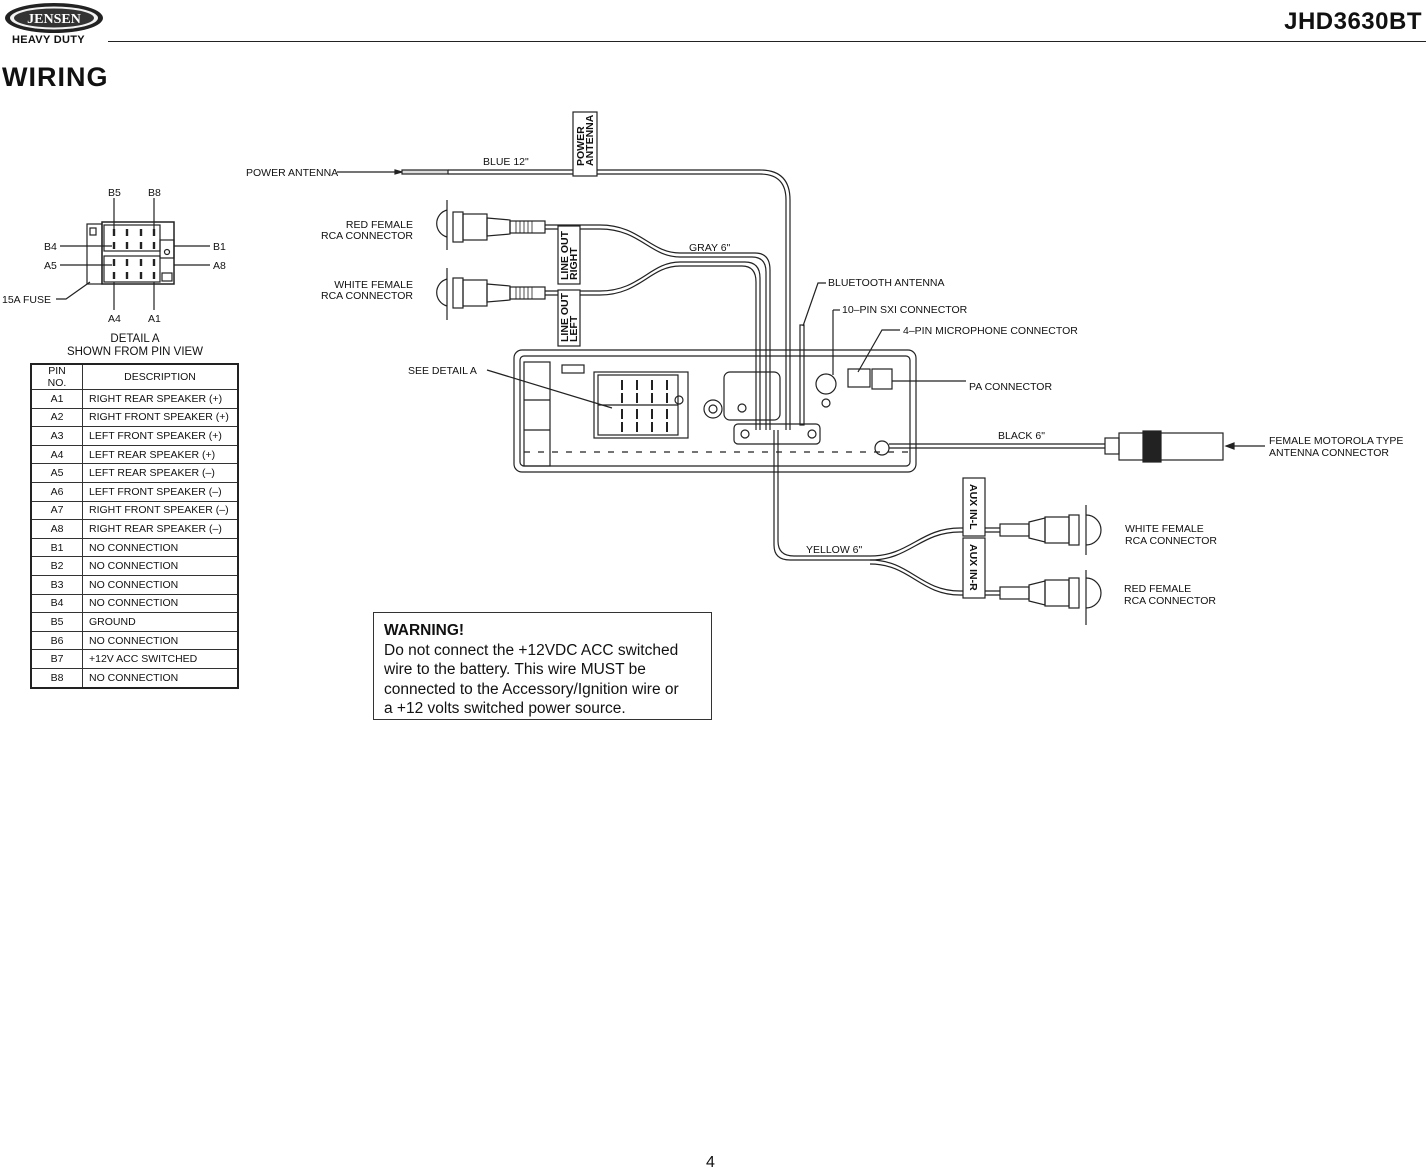 This screenshot has height=1172, width=1428. Describe the element at coordinates (1170, 601) in the screenshot. I see `aux-red-rca-label-2: RCA CONNECTOR` at that location.